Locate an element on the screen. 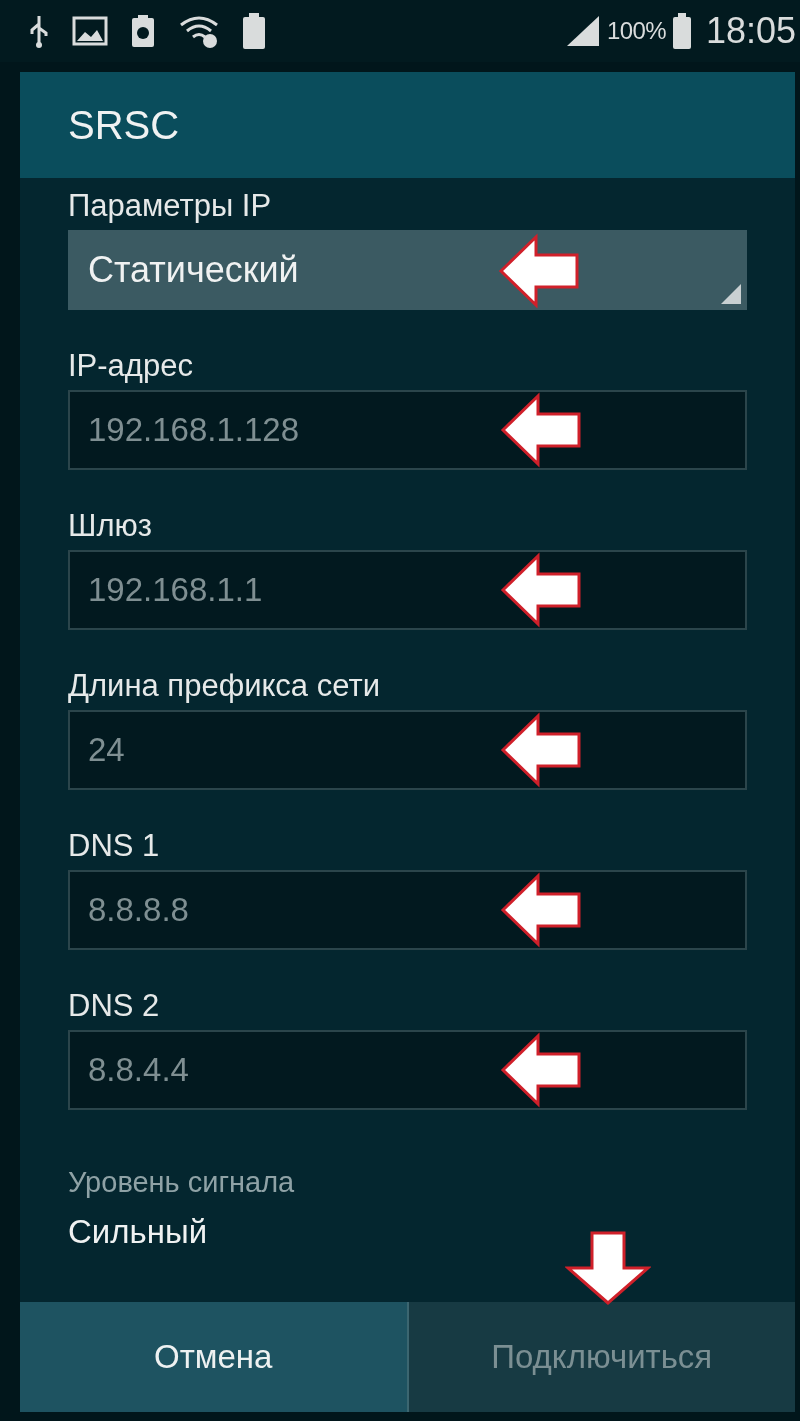  input-field: 8.8.8.8 is located at coordinates (407, 910).